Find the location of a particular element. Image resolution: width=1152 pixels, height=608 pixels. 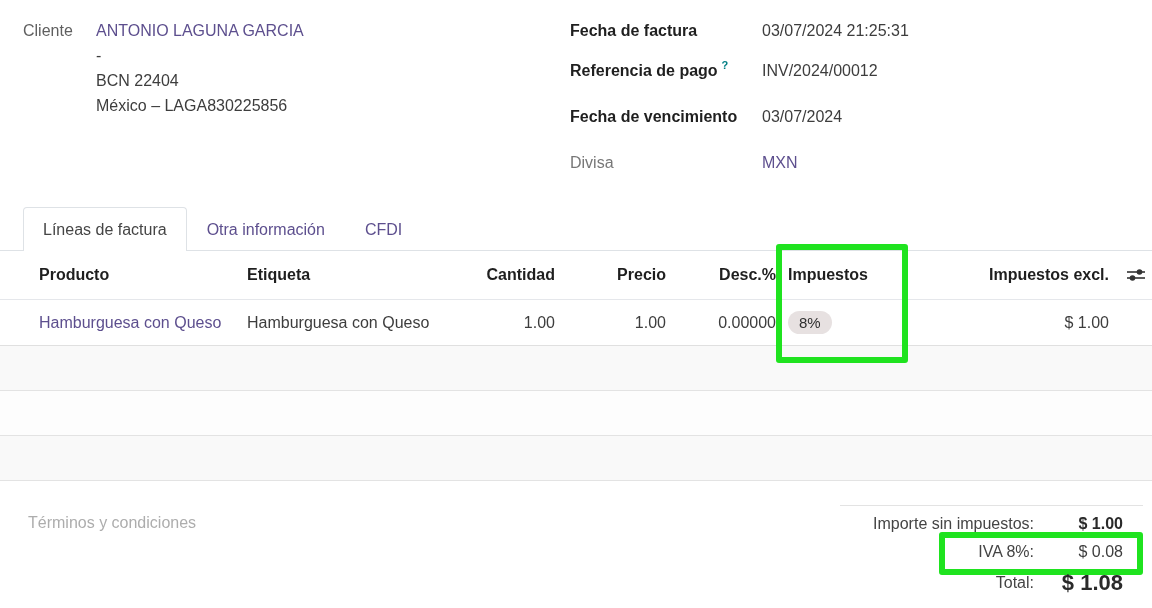

customer-link: ANTONIO LAGUNA GARCIA is located at coordinates (200, 30).